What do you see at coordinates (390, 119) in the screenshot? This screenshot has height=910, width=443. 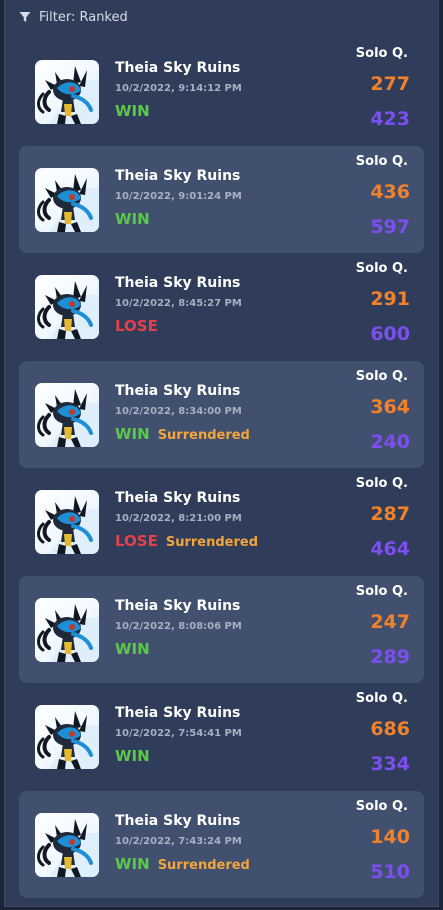 I see `stat-value-secondary: 423` at bounding box center [390, 119].